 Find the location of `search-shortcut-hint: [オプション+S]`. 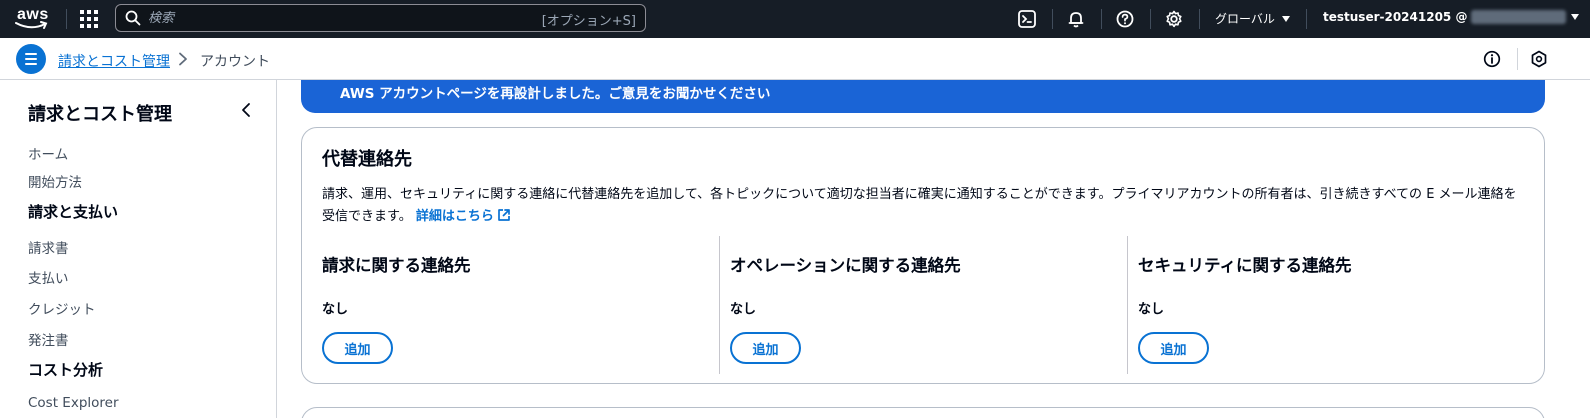

search-shortcut-hint: [オプション+S] is located at coordinates (588, 21).